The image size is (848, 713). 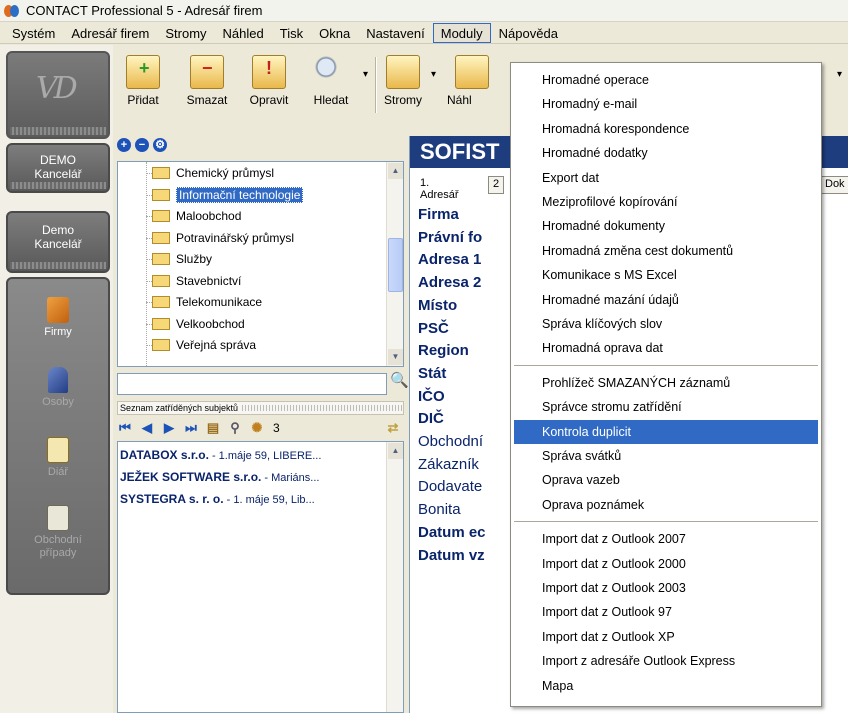 I want to click on nav-demo-office-2: Demo Kancelář, so click(x=58, y=242).